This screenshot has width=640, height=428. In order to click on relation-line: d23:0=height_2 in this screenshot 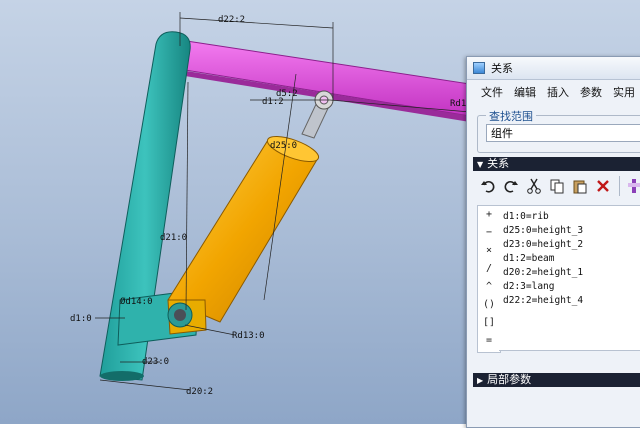, I will do `click(543, 244)`.